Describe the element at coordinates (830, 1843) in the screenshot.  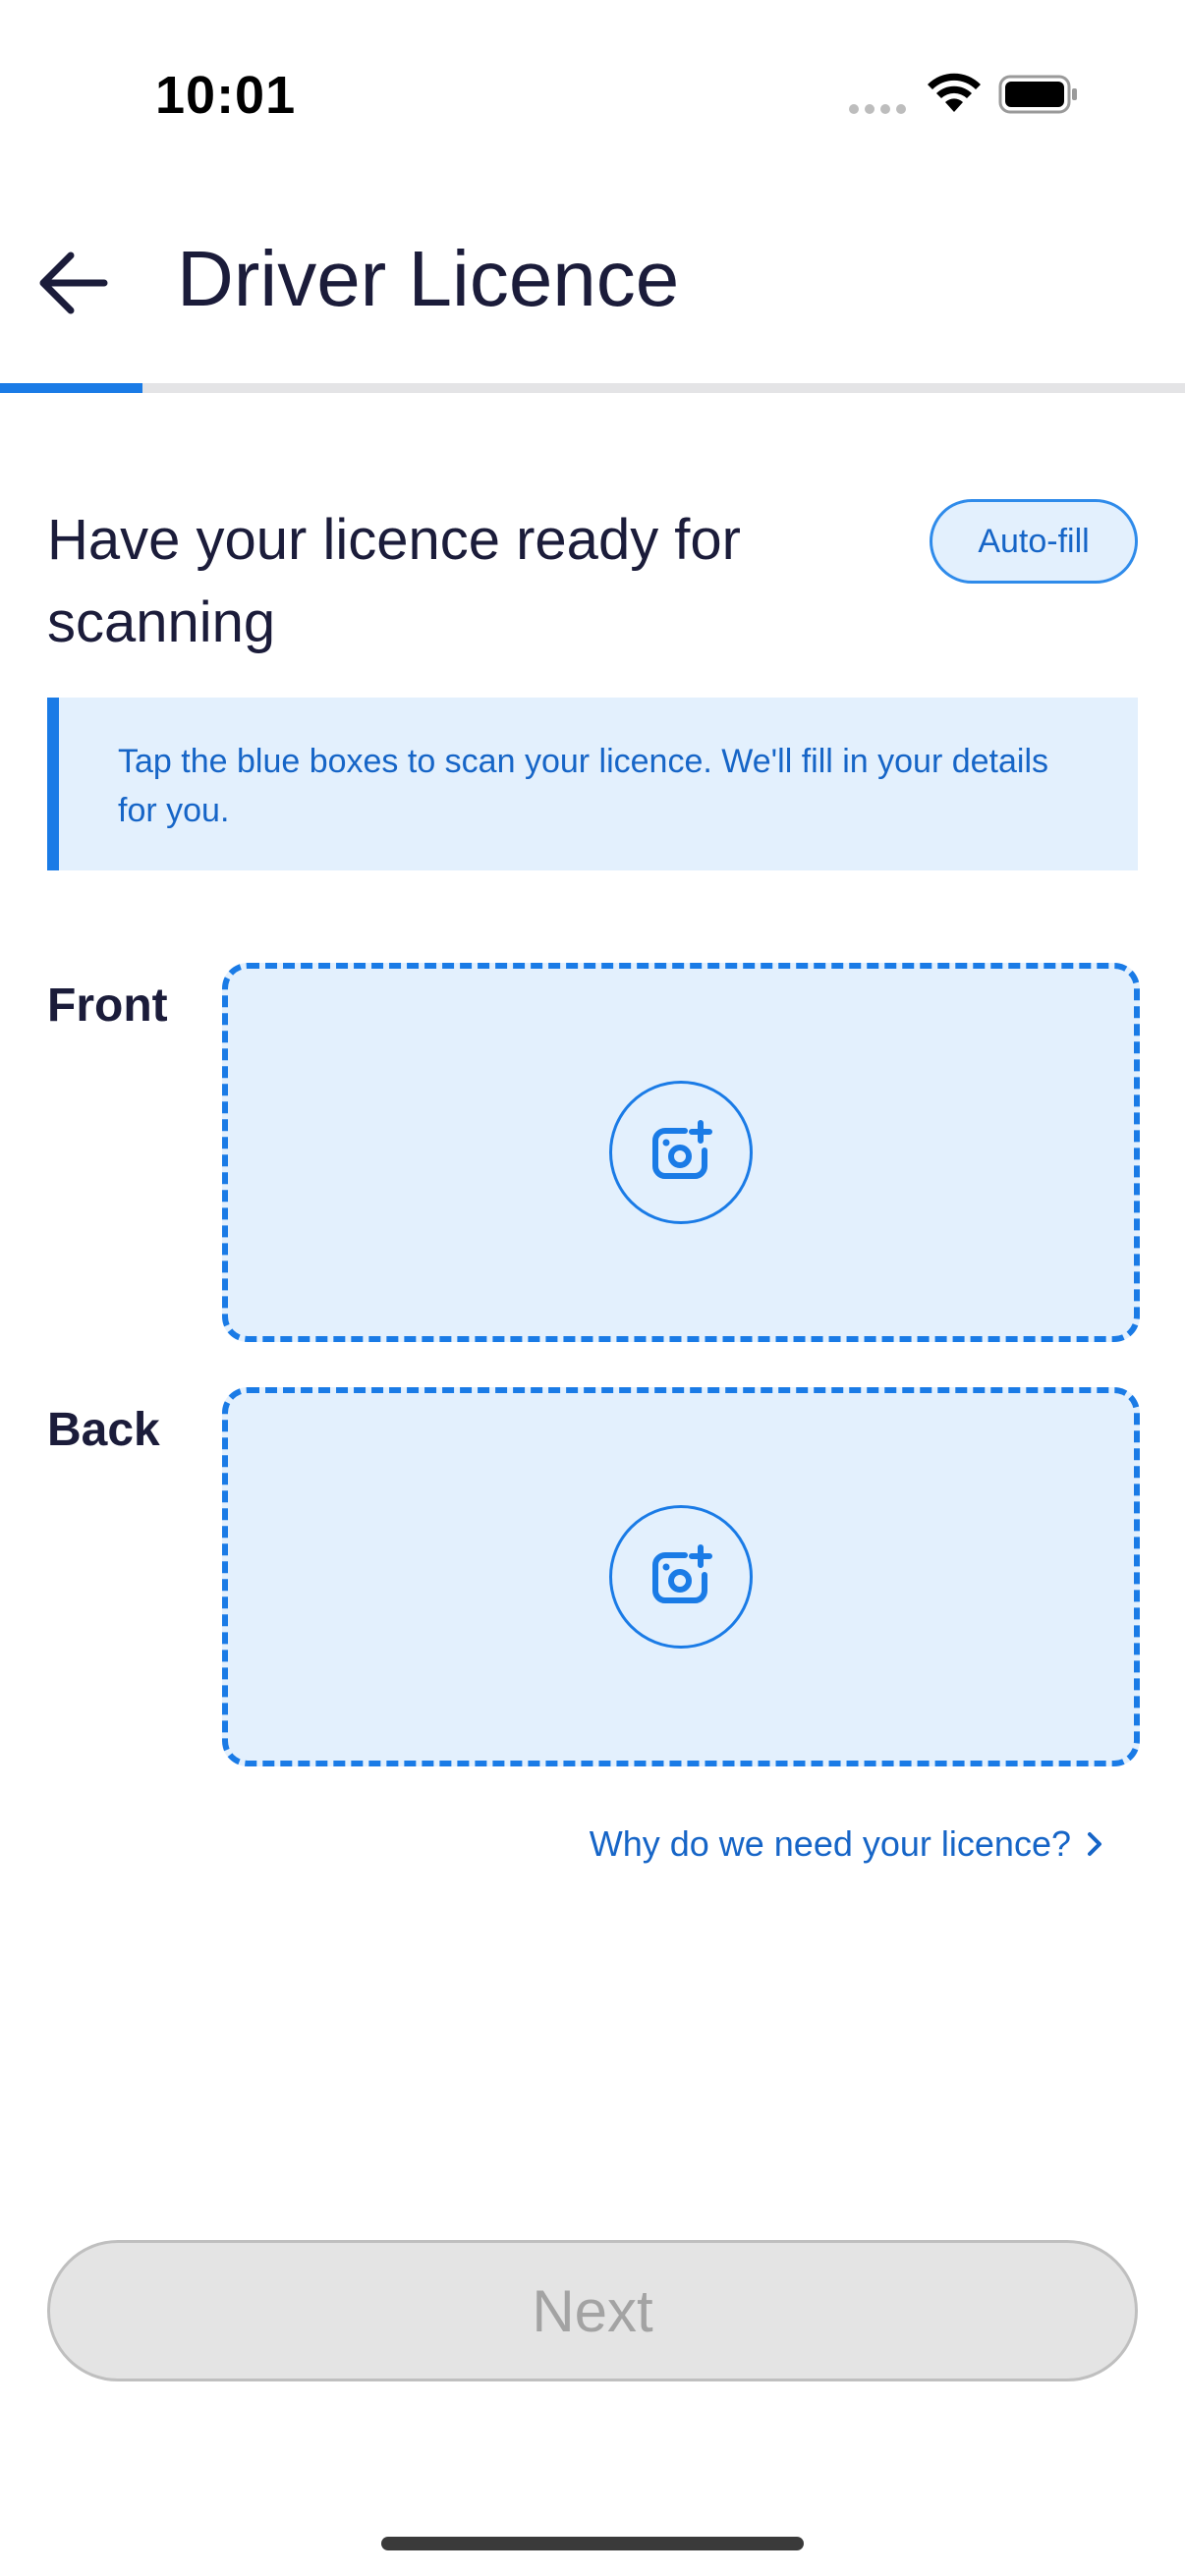
I see `why-licence-link-text: Why do we need your licence?` at that location.